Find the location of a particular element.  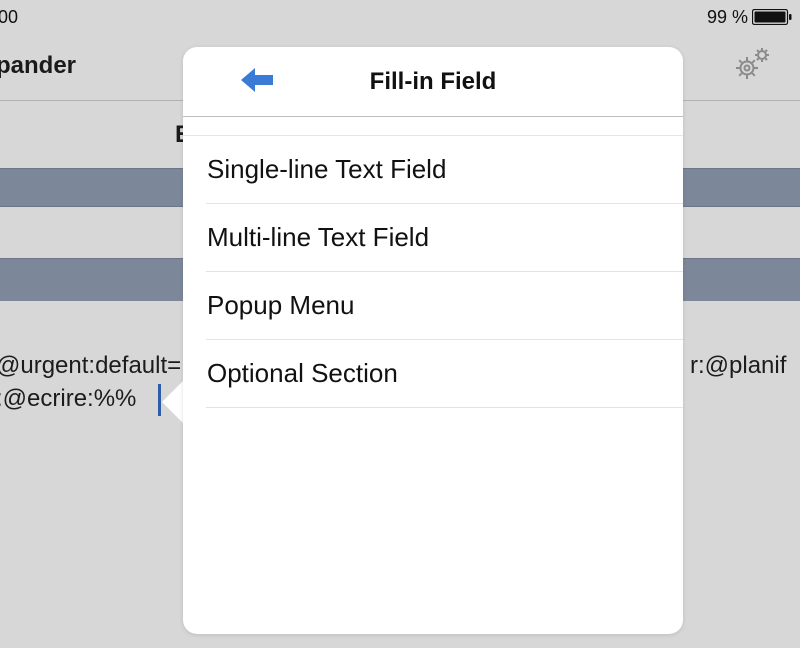

header-divider is located at coordinates (433, 116).